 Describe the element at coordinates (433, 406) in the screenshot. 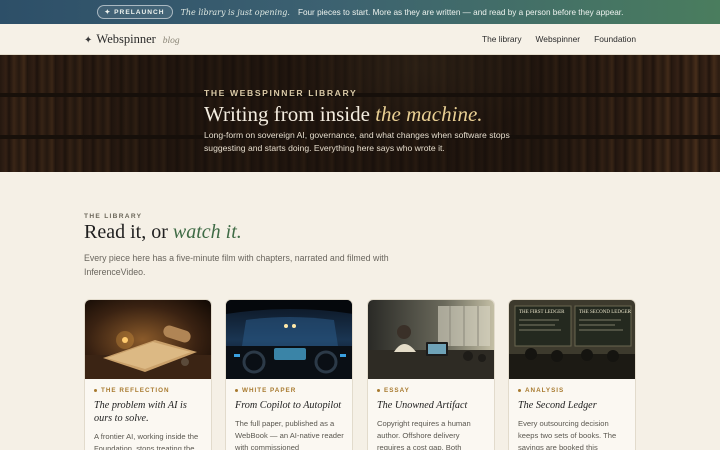

I see `card-title: The Unowned Artifact` at that location.